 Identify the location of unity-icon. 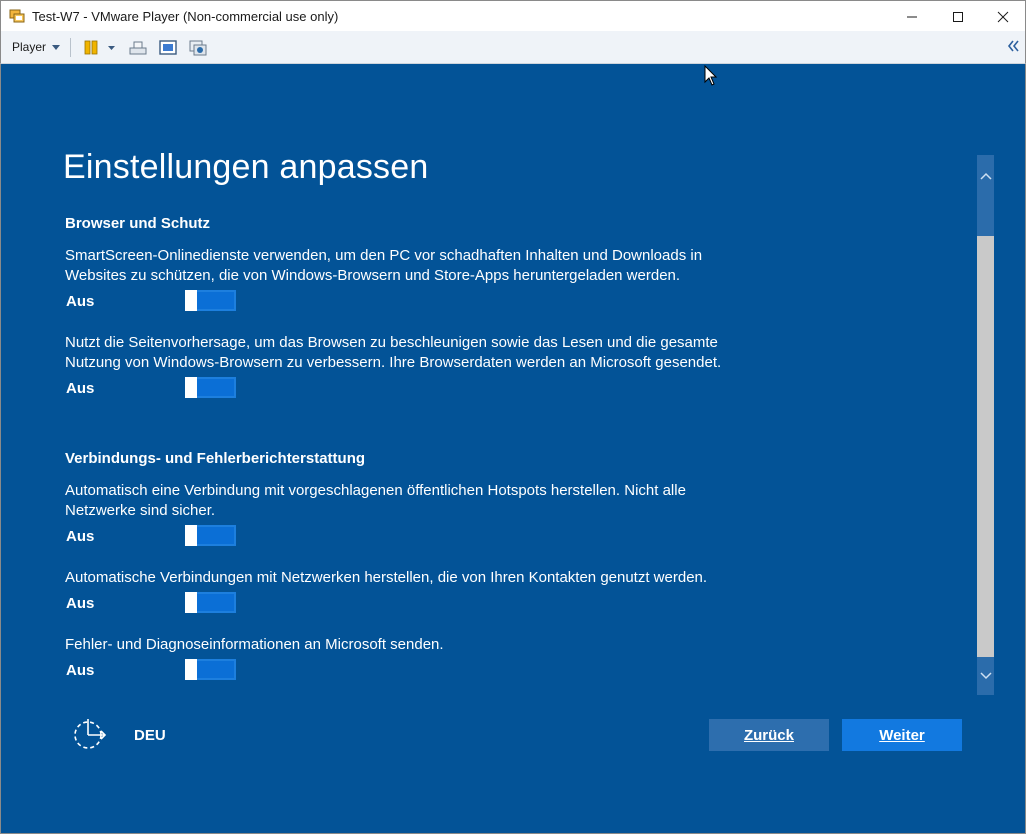
(198, 48).